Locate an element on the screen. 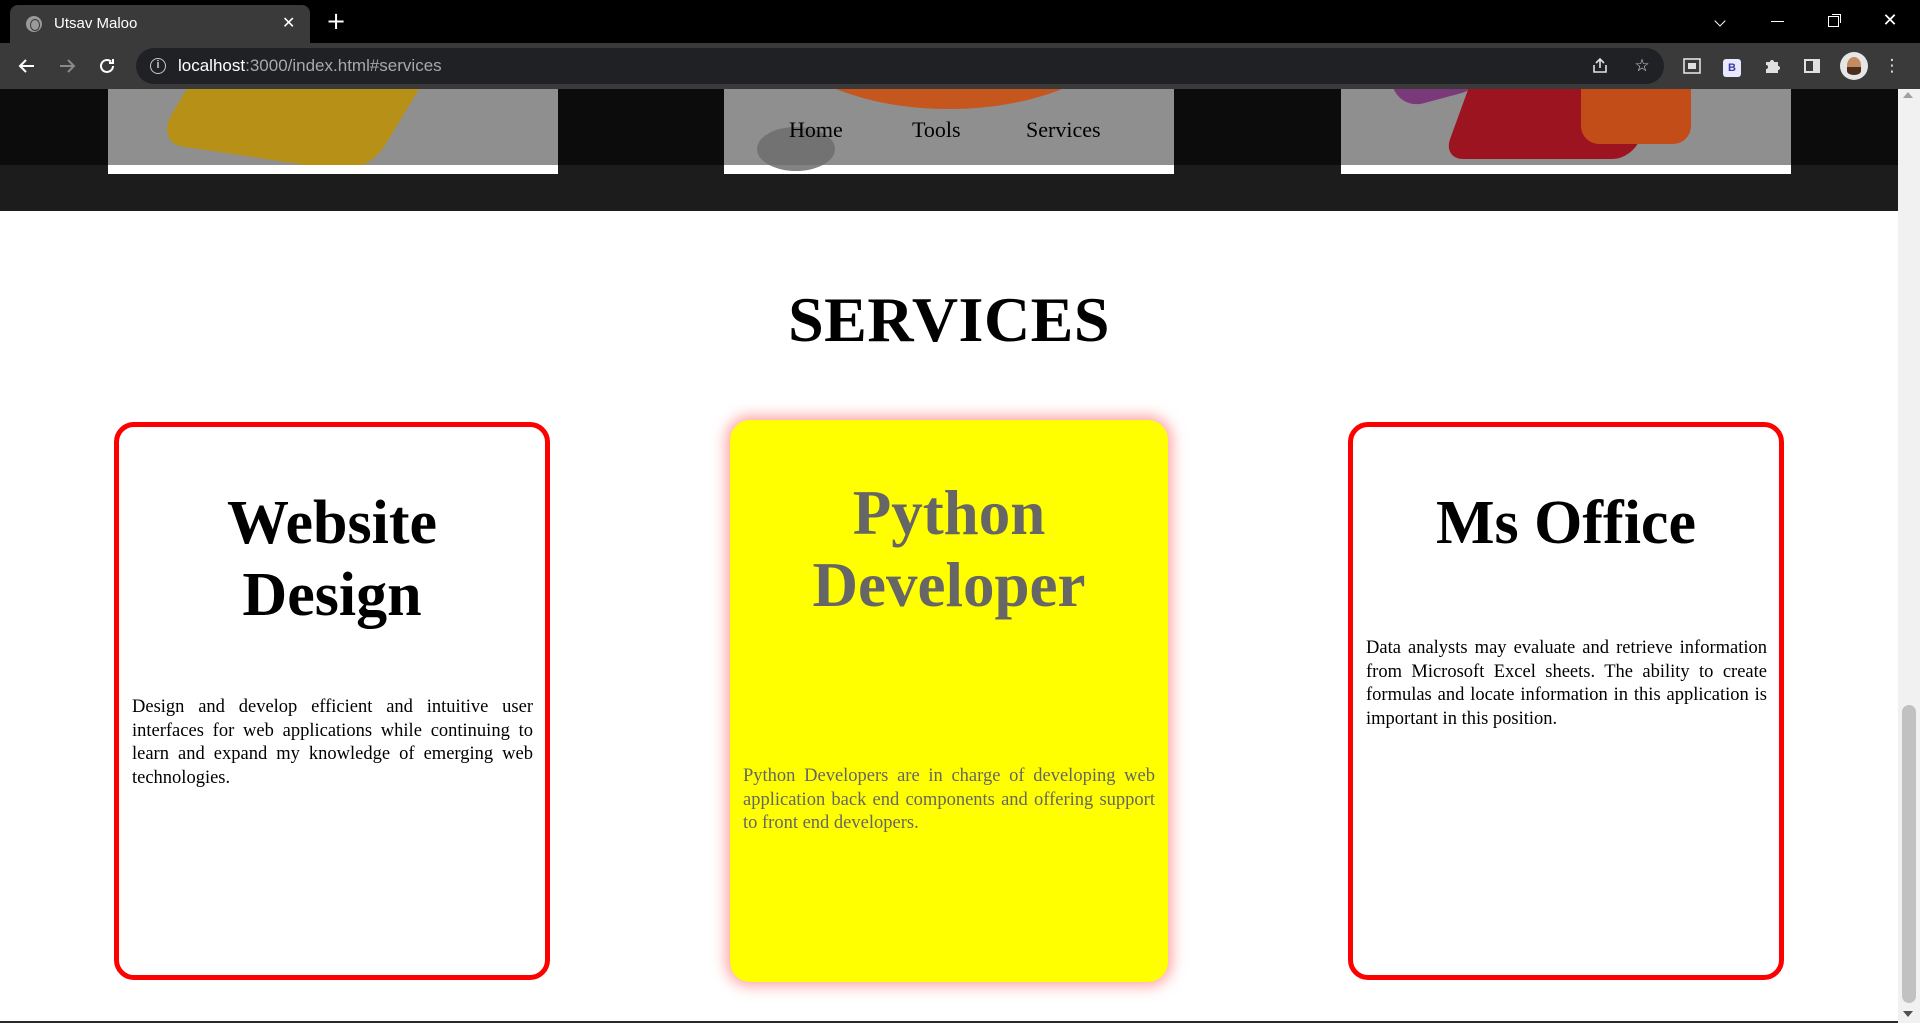 This screenshot has width=1920, height=1023. reload-icon is located at coordinates (107, 65).